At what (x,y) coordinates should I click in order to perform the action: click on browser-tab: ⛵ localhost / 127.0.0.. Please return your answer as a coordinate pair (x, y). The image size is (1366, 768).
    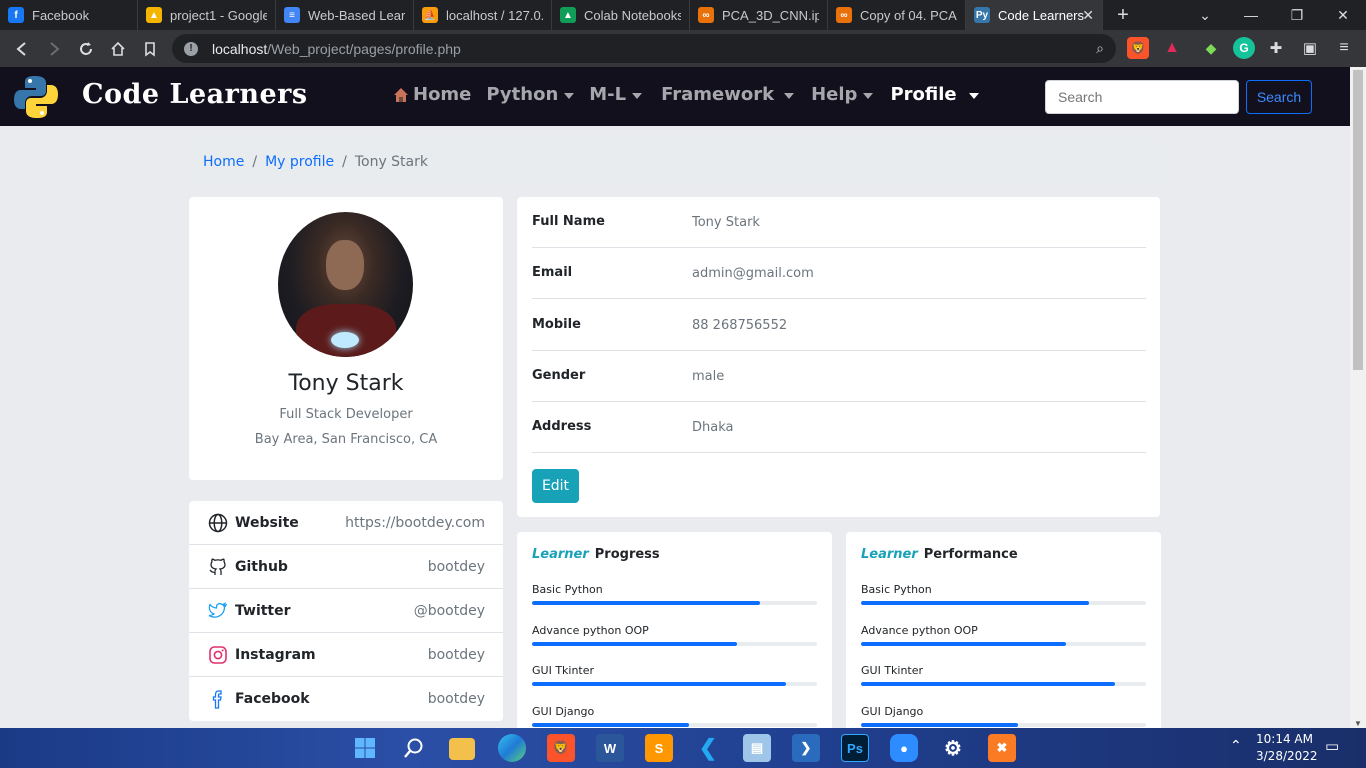
    Looking at the image, I should click on (483, 15).